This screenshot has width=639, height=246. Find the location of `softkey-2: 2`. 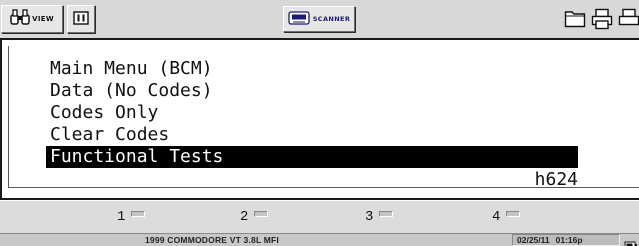

softkey-2: 2 is located at coordinates (254, 217).